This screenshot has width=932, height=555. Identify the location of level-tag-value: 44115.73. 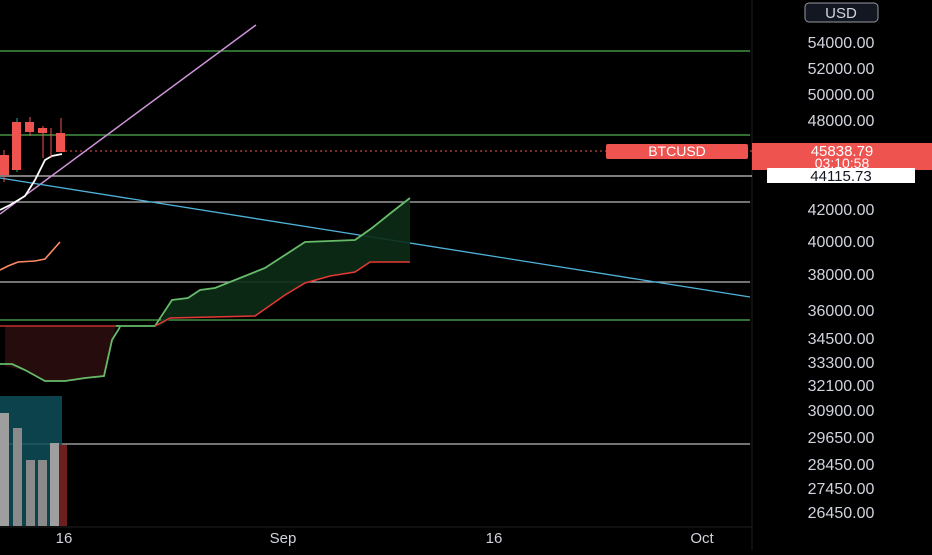
(840, 176).